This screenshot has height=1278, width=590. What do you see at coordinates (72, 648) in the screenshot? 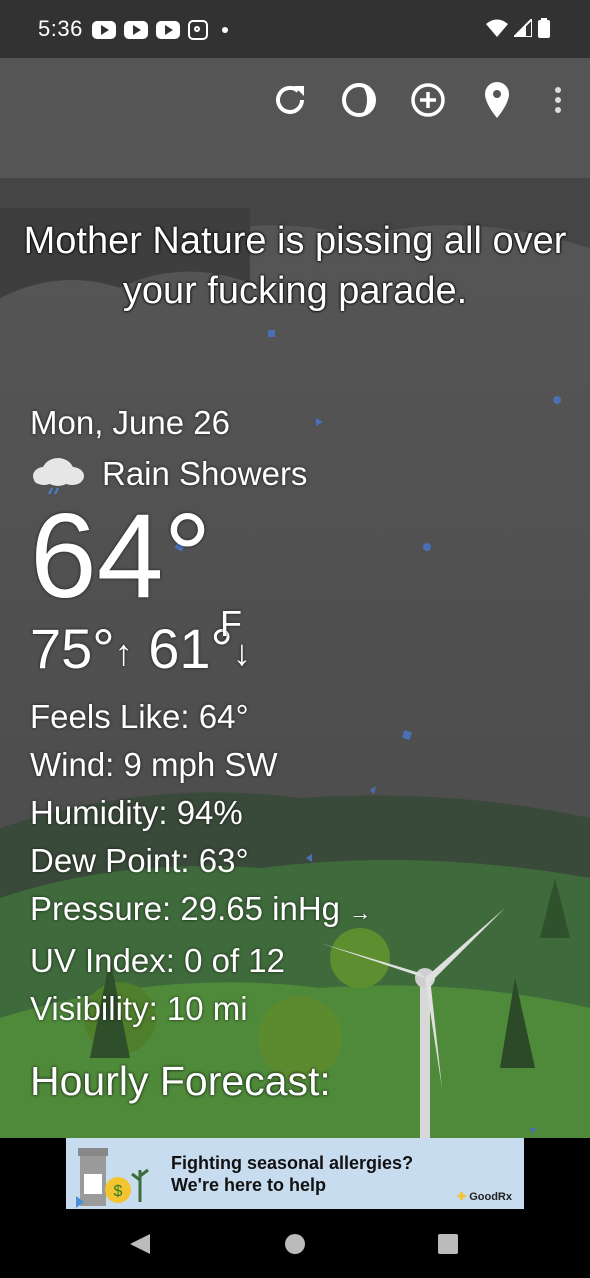
I see `high-temperature: 75°` at bounding box center [72, 648].